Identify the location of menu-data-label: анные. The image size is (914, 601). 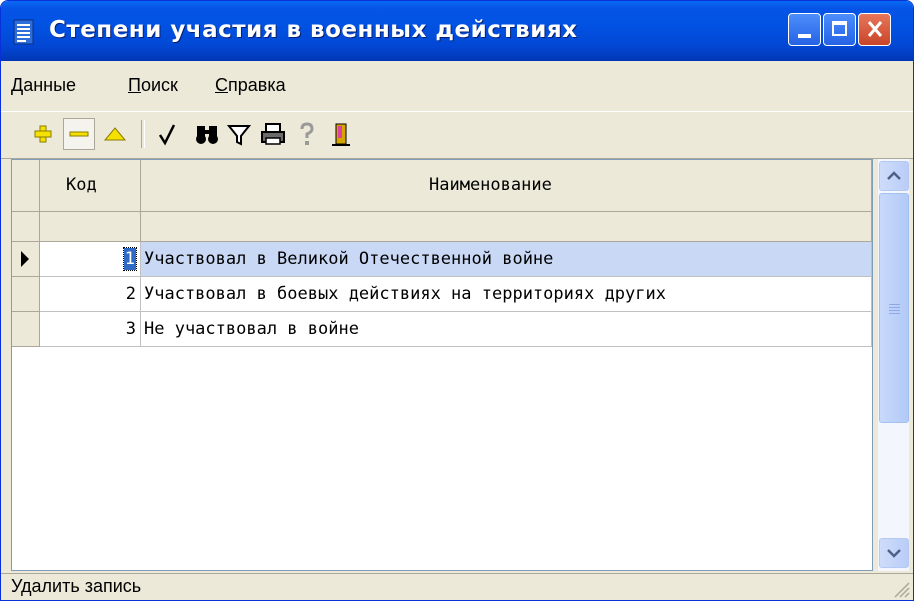
(50, 85).